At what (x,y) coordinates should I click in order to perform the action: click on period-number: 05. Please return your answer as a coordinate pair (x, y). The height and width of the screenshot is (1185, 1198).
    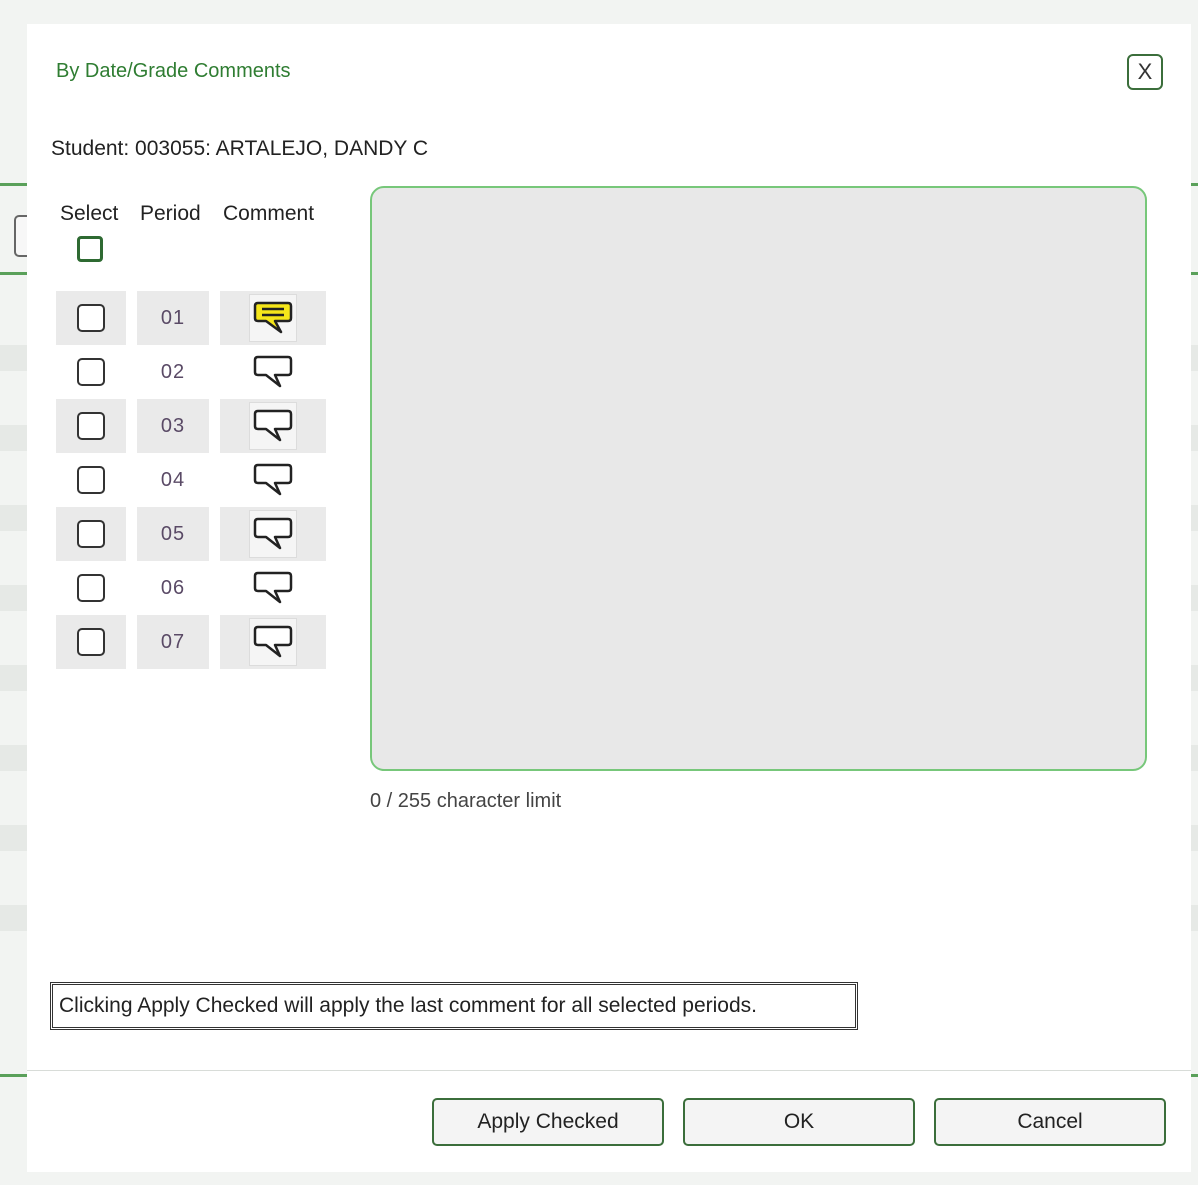
    Looking at the image, I should click on (173, 534).